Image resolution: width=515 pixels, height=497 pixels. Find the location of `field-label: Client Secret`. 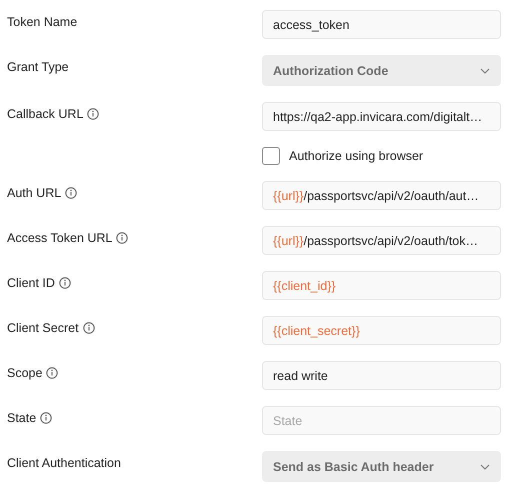

field-label: Client Secret is located at coordinates (43, 328).